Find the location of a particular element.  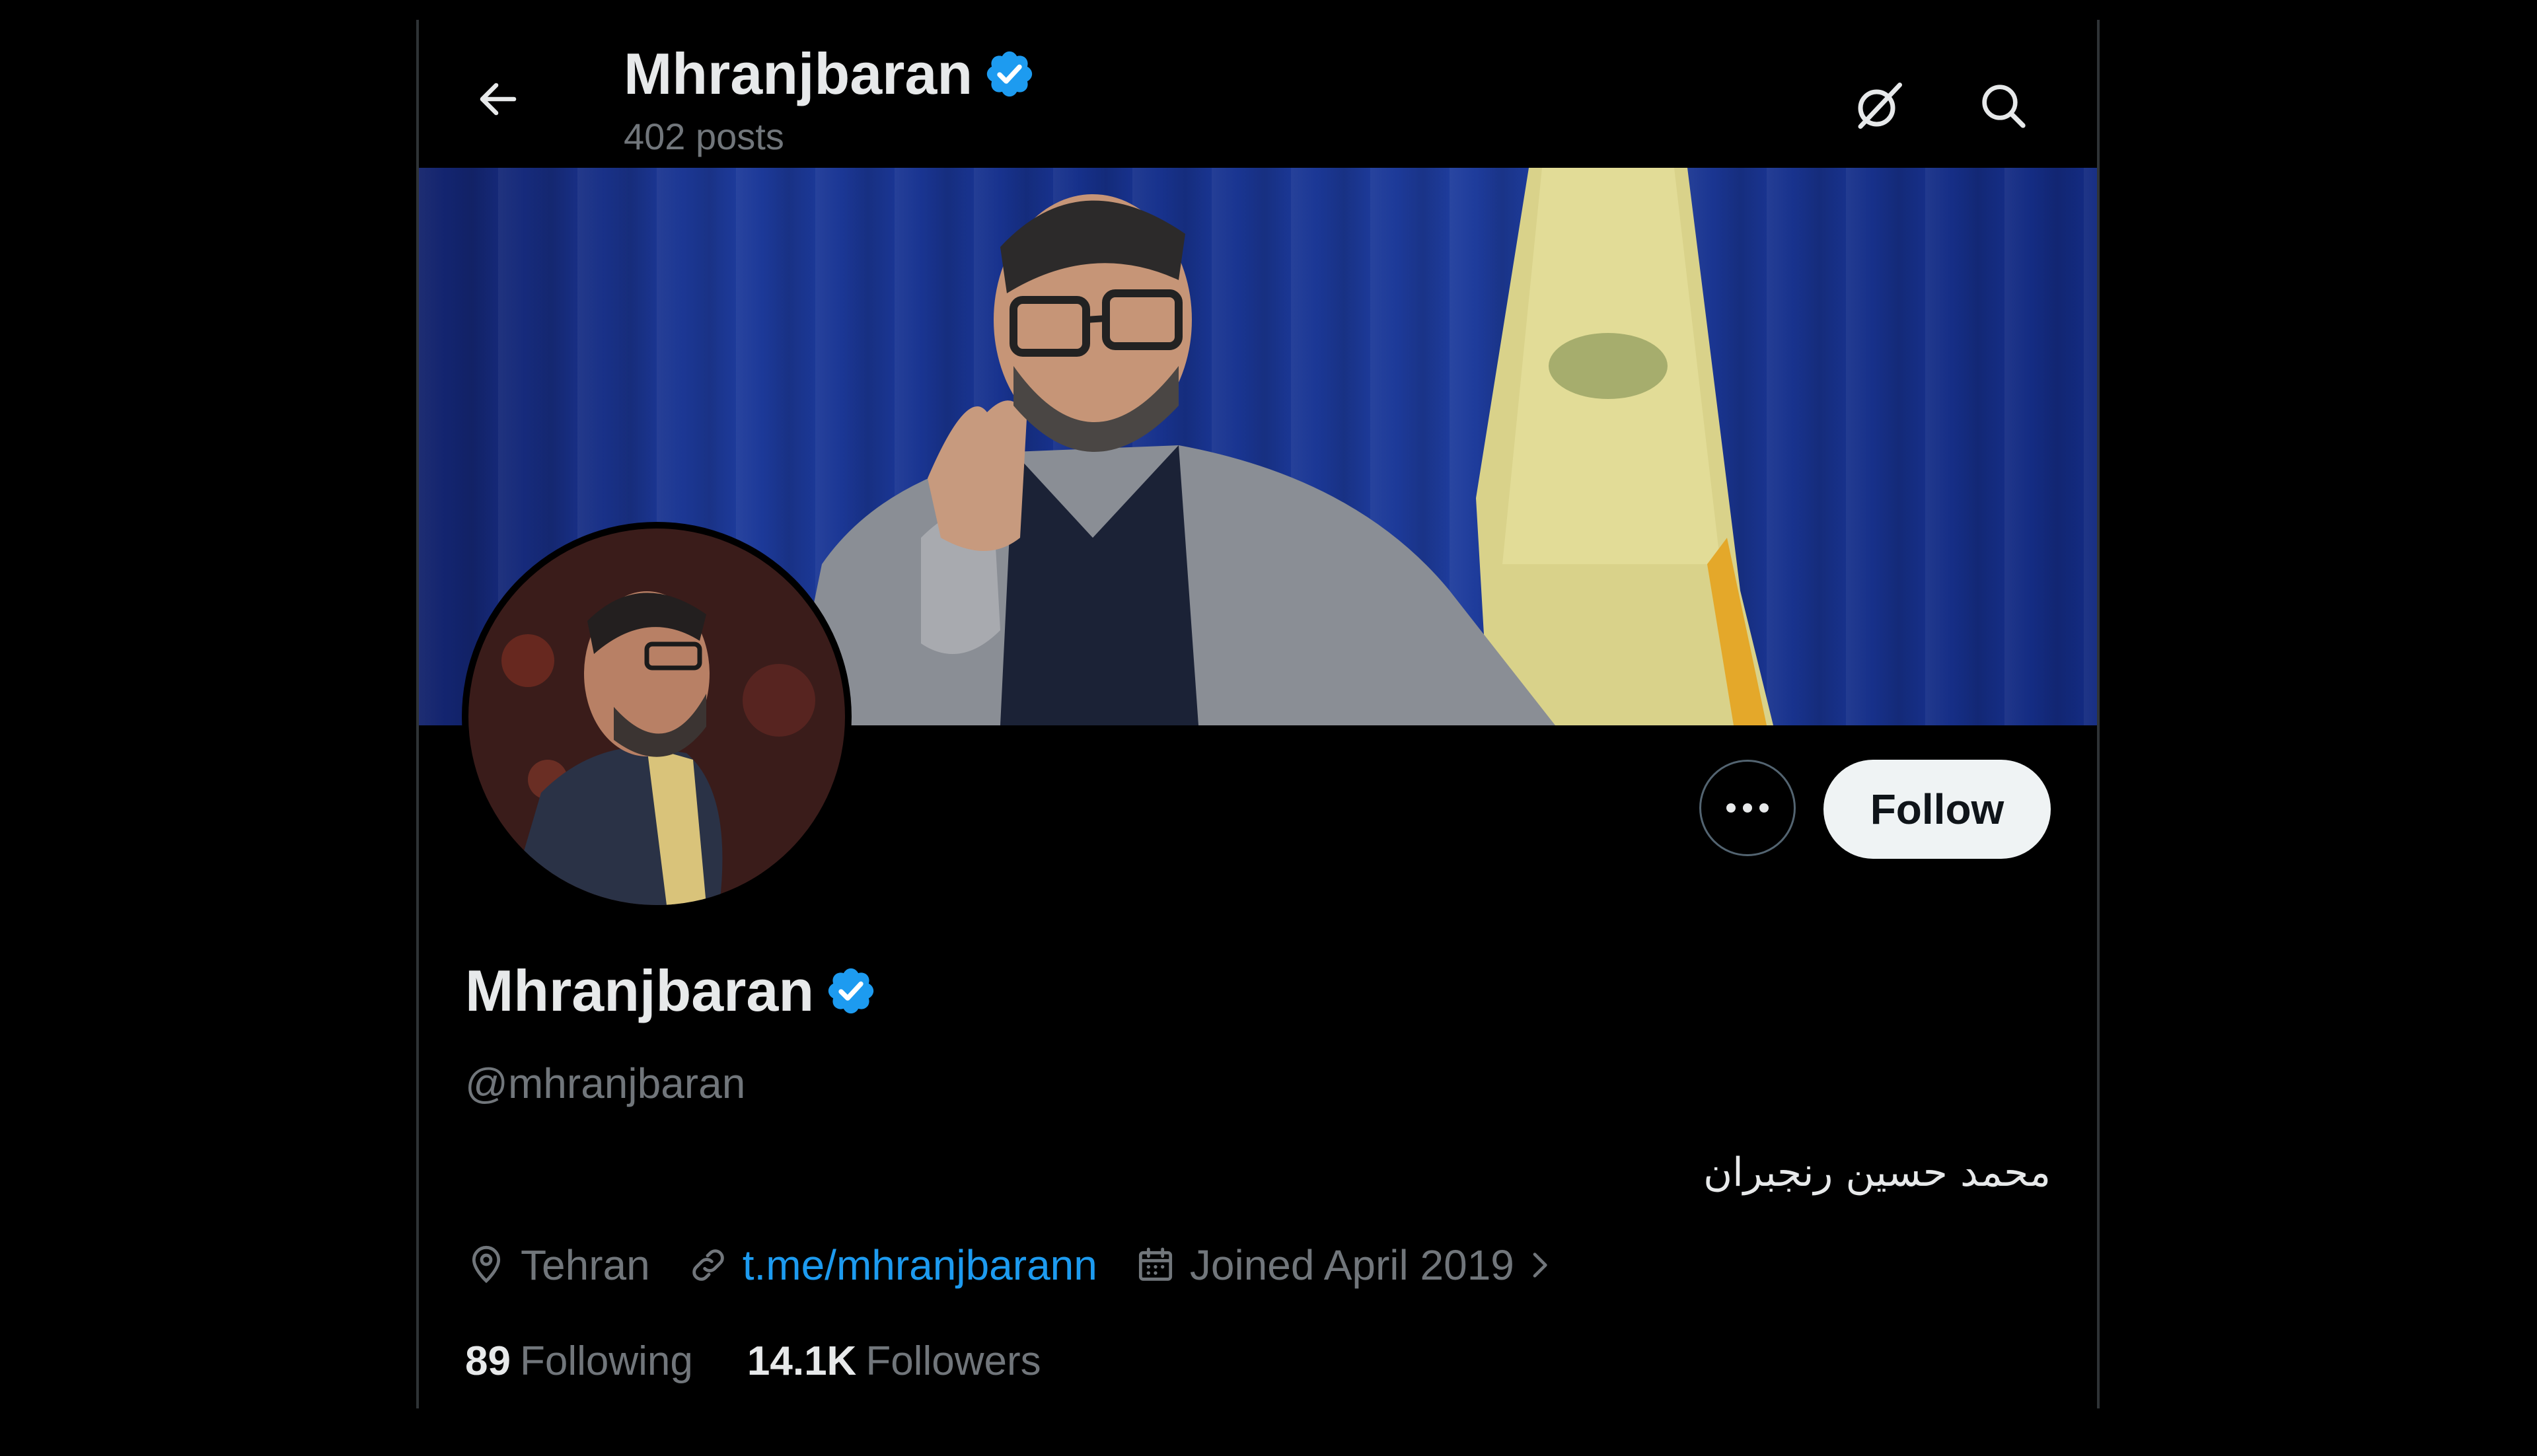

display-name: Mhranjbaran is located at coordinates (640, 990).